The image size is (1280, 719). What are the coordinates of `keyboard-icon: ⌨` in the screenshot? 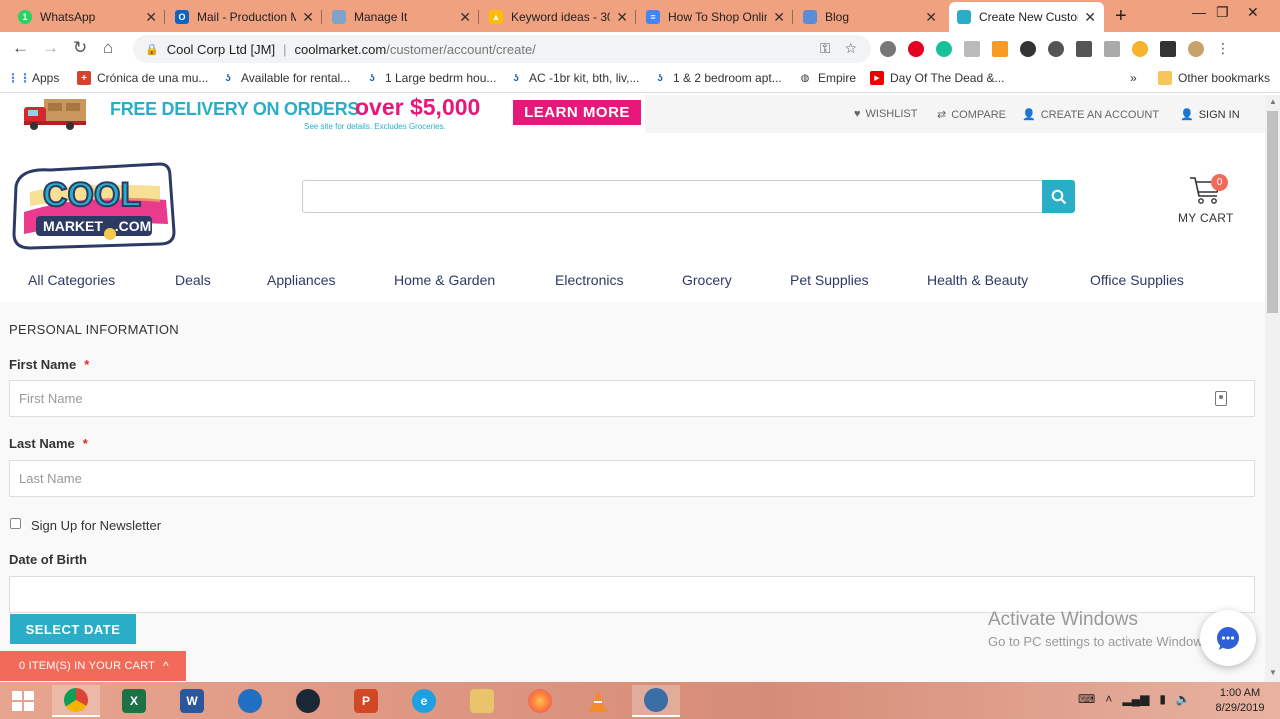 It's located at (1086, 699).